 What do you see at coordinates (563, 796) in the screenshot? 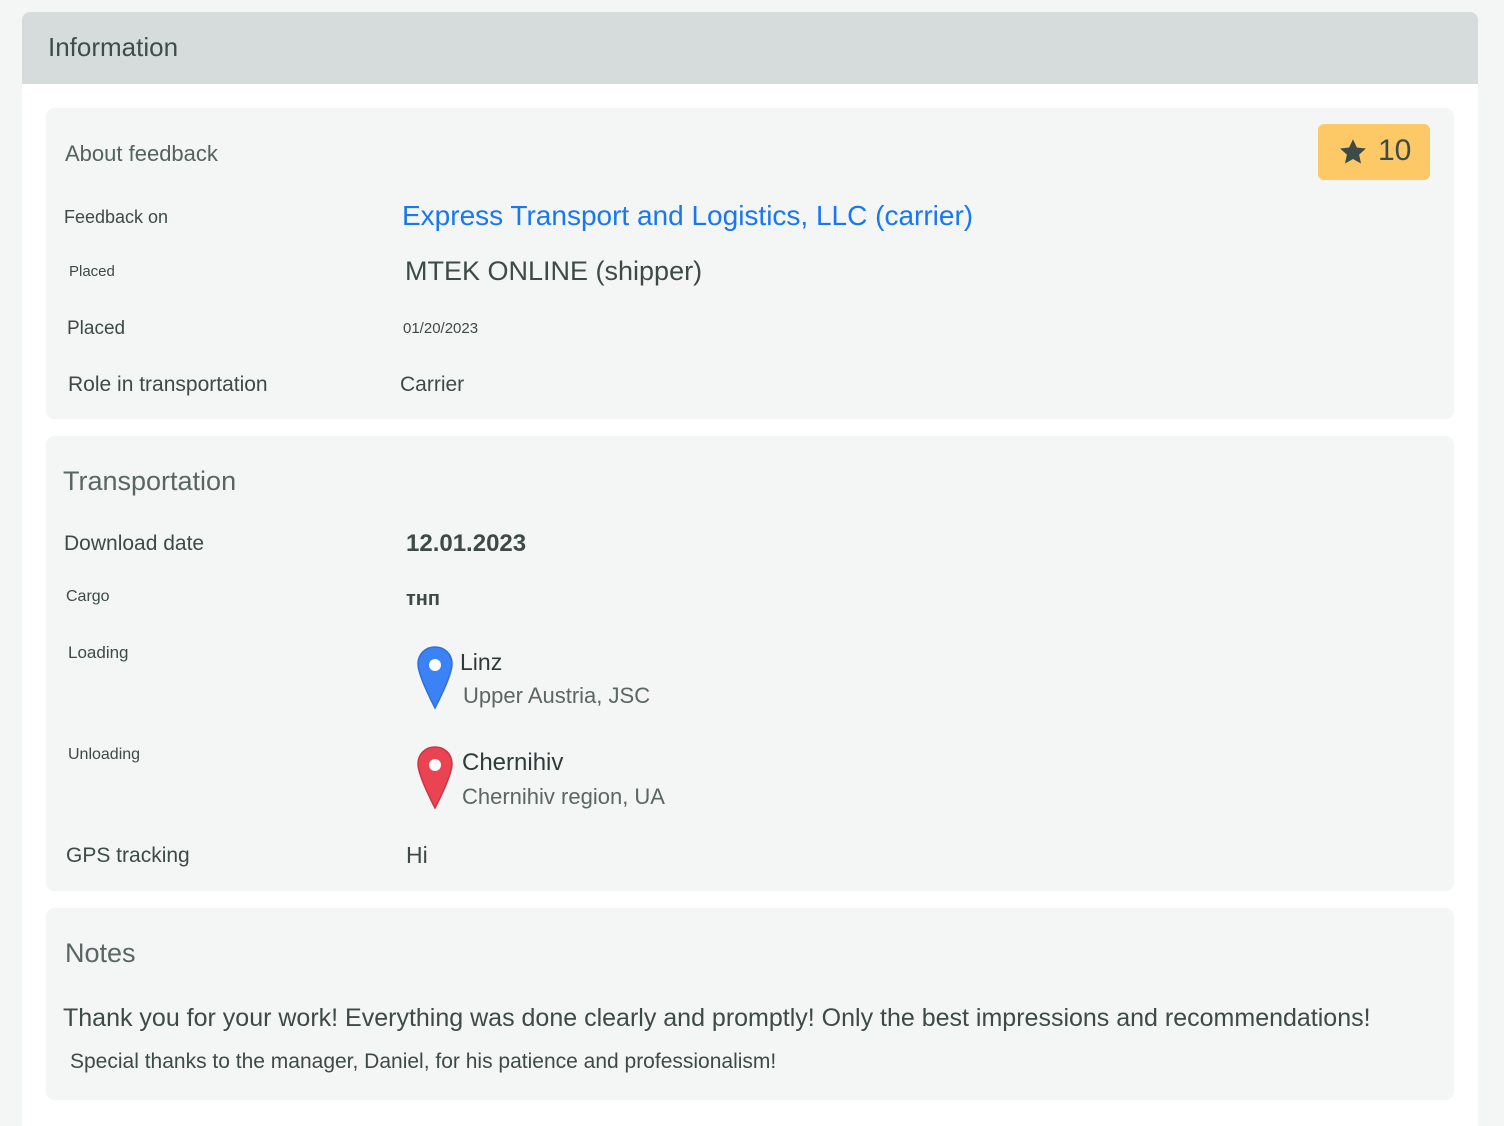
I see `unloading-region: Chernihiv region, UA` at bounding box center [563, 796].